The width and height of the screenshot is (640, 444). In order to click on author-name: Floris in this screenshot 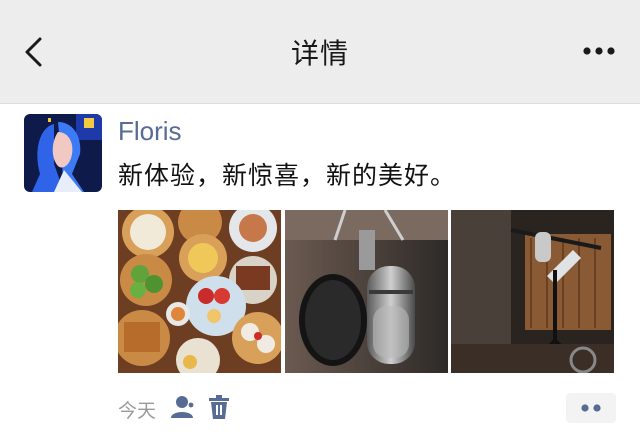, I will do `click(150, 131)`.